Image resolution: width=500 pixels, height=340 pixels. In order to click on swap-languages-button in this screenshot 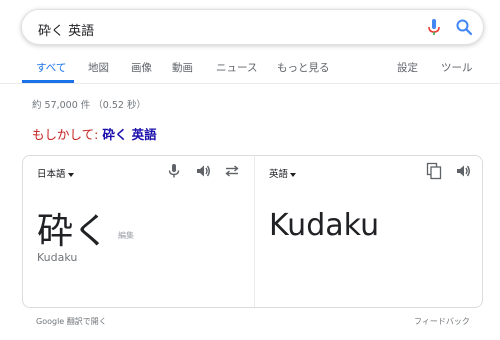, I will do `click(232, 173)`.